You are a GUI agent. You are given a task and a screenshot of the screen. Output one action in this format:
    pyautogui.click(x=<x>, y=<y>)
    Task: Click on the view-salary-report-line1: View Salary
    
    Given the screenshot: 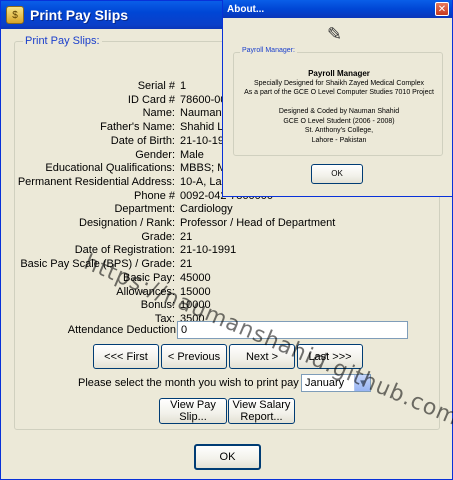 What is the action you would take?
    pyautogui.click(x=261, y=405)
    